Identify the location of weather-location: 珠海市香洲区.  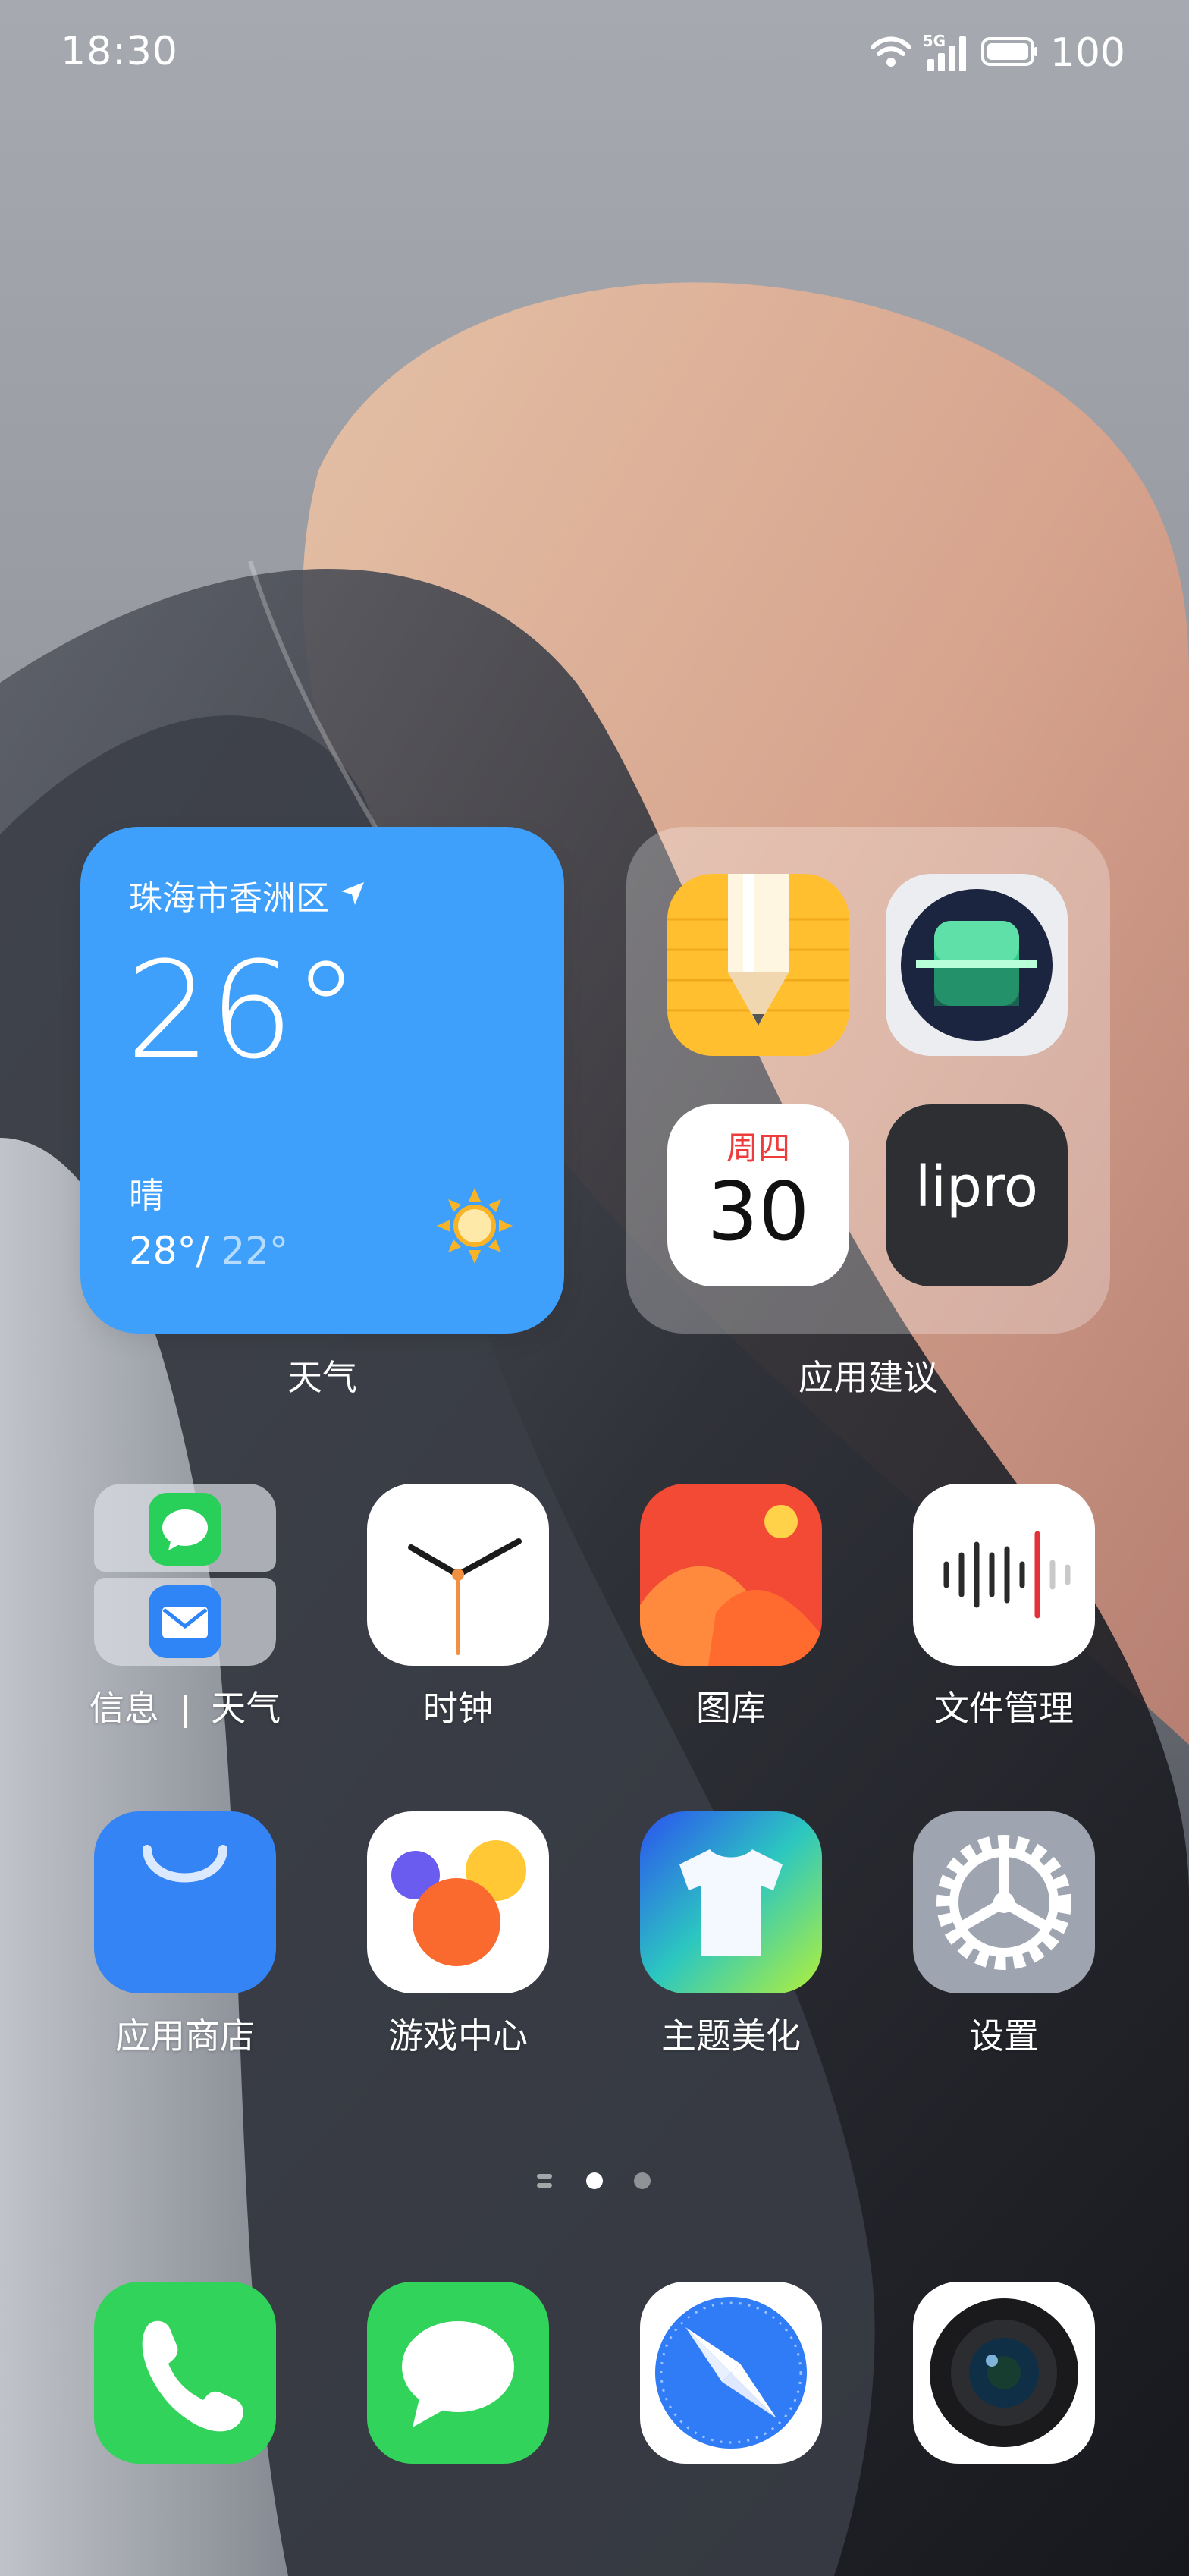
(247, 895).